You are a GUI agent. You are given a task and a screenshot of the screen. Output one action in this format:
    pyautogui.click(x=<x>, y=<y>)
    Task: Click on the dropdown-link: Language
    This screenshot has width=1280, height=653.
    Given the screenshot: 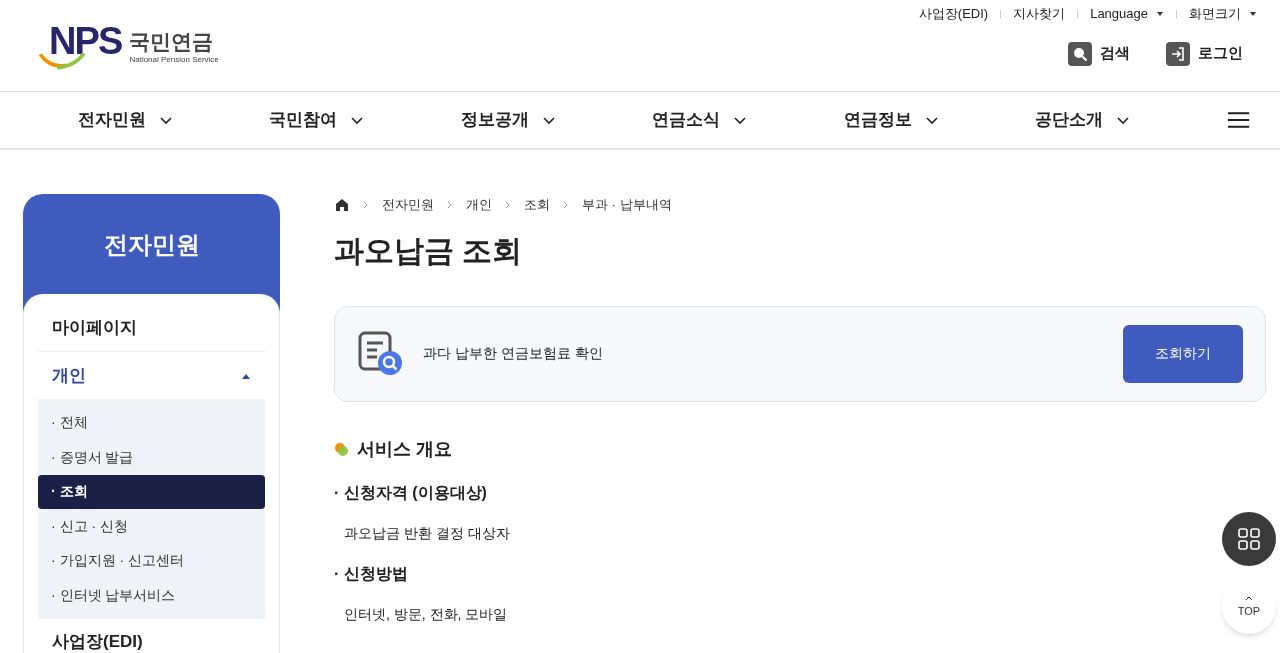 What is the action you would take?
    pyautogui.click(x=1127, y=14)
    